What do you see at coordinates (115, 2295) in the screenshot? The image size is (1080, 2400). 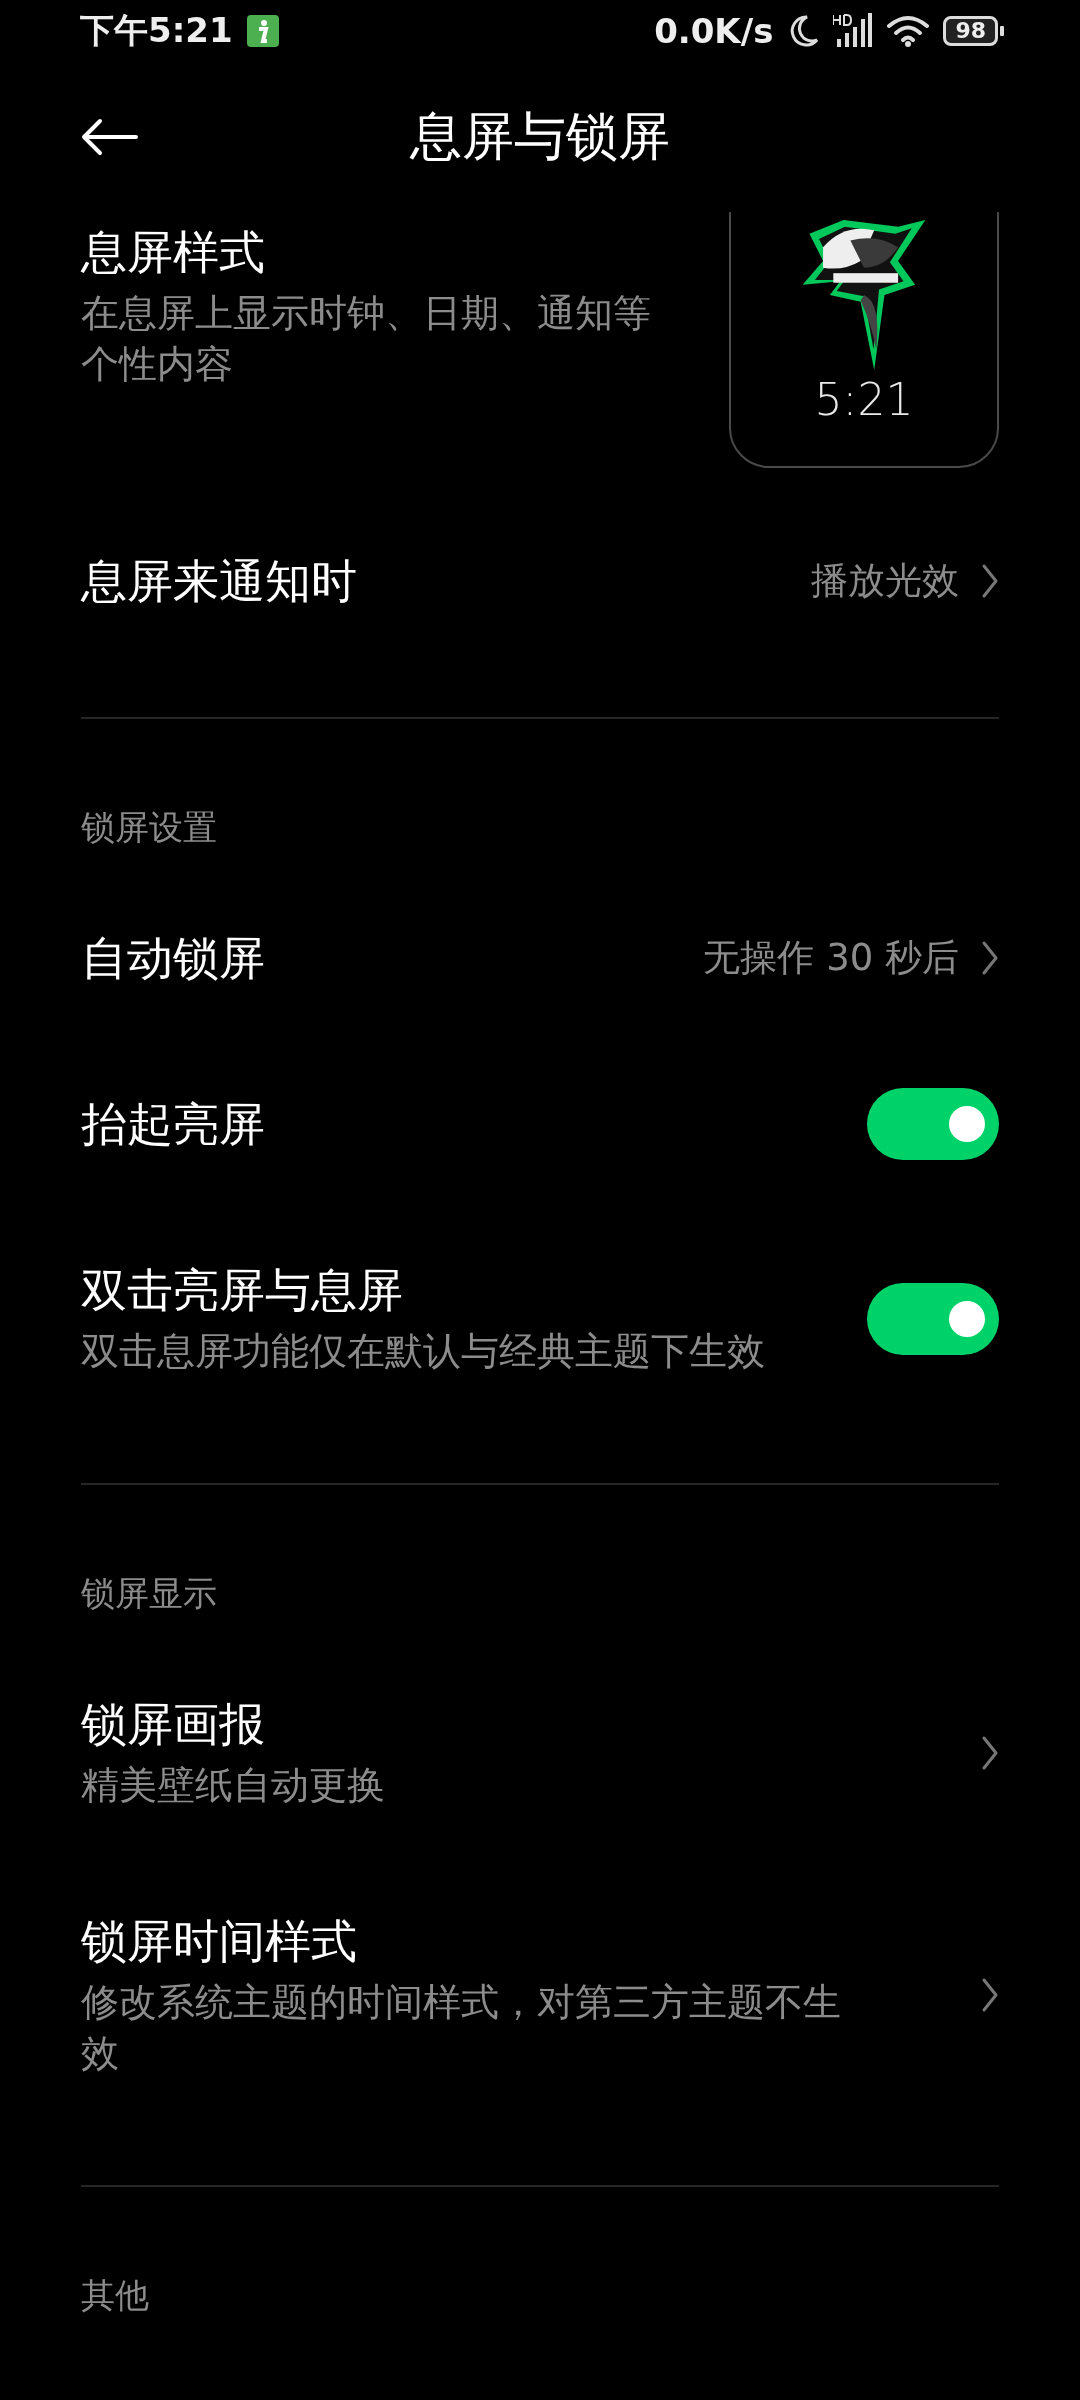 I see `section-header: 其他` at bounding box center [115, 2295].